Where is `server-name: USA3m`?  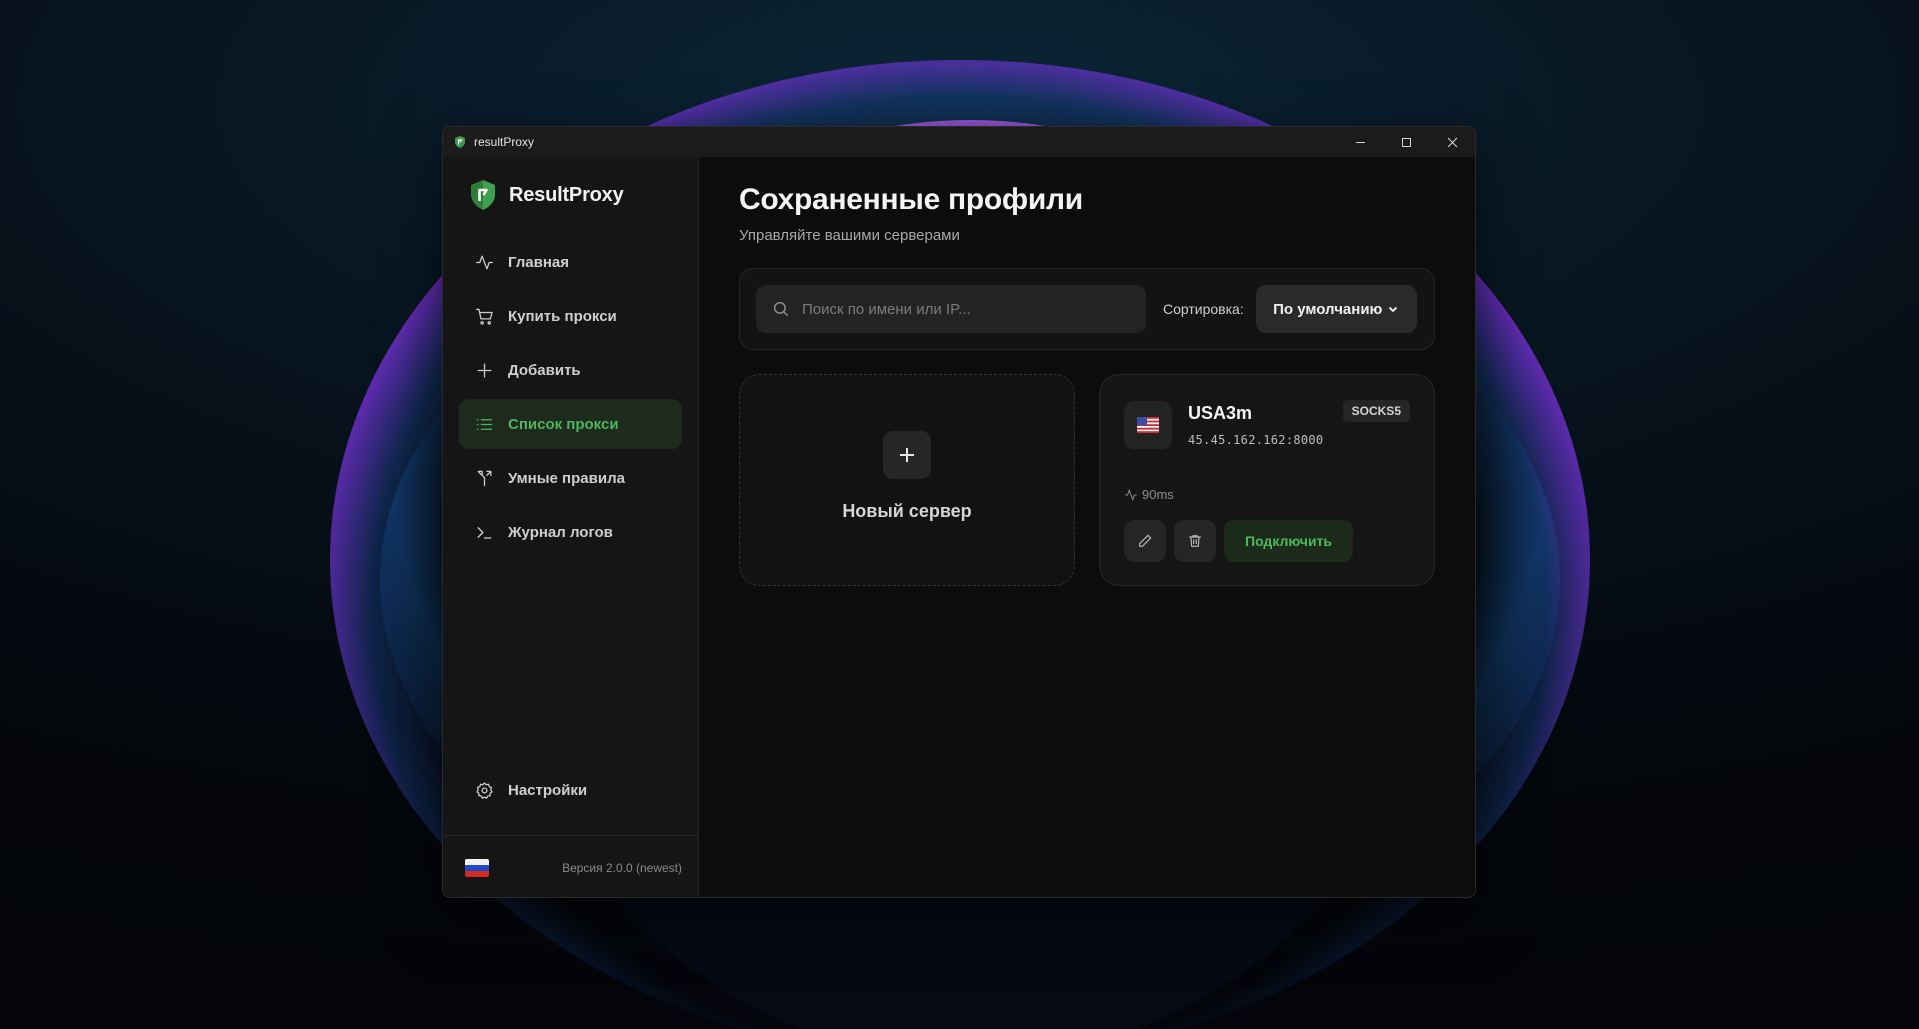
server-name: USA3m is located at coordinates (1220, 413).